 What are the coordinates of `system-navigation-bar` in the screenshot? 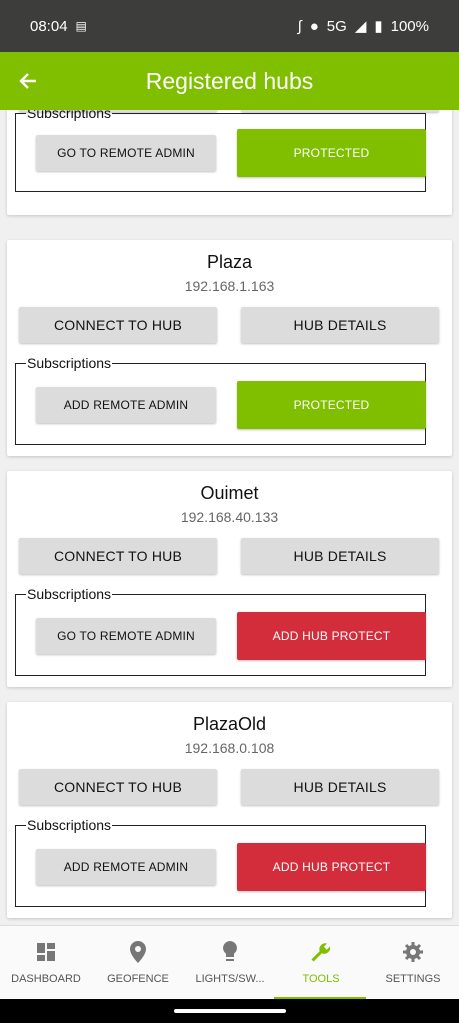 It's located at (229, 1011).